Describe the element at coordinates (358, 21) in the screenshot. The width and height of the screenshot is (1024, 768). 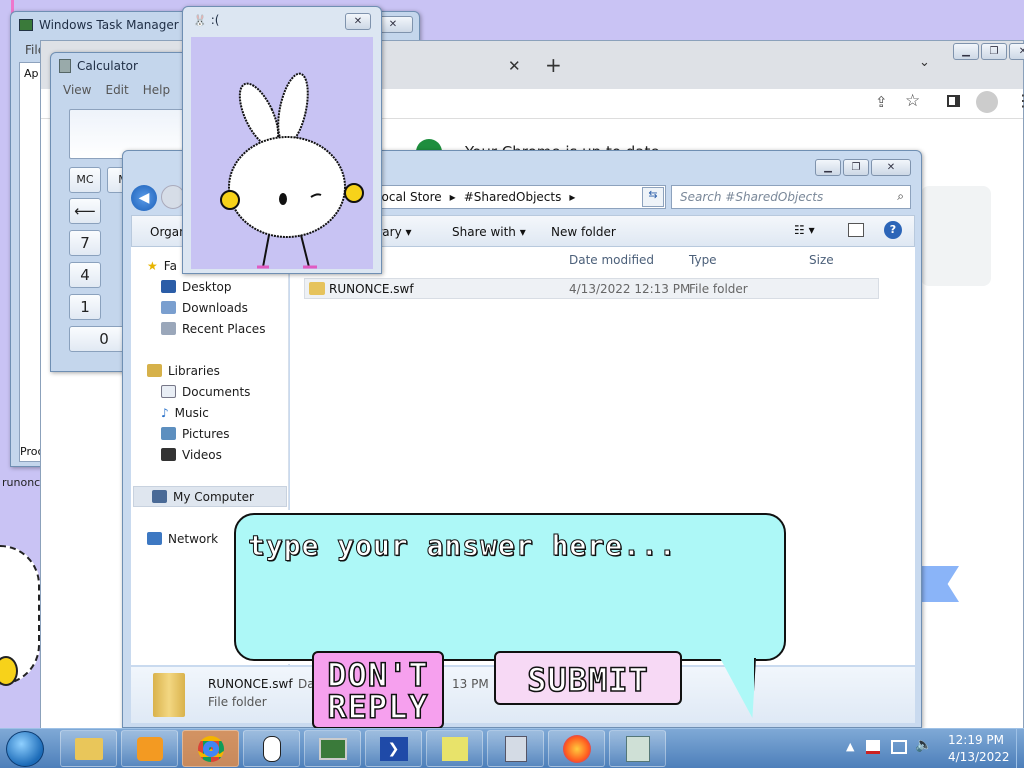
I see `bunny-close-button: ✕` at that location.